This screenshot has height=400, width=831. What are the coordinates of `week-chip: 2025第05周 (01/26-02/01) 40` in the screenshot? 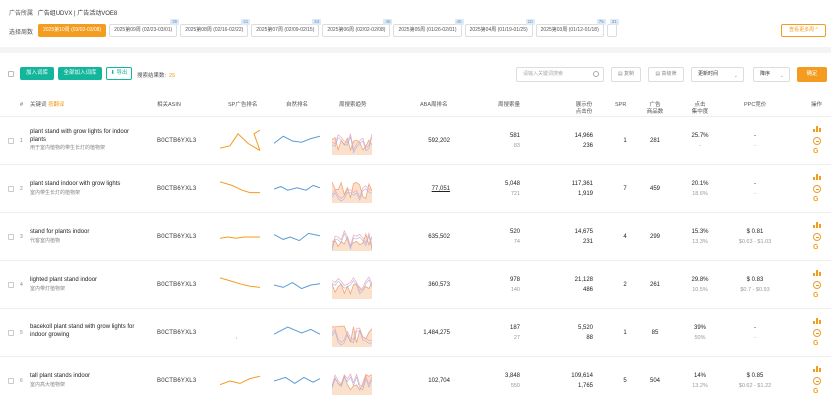 It's located at (428, 28).